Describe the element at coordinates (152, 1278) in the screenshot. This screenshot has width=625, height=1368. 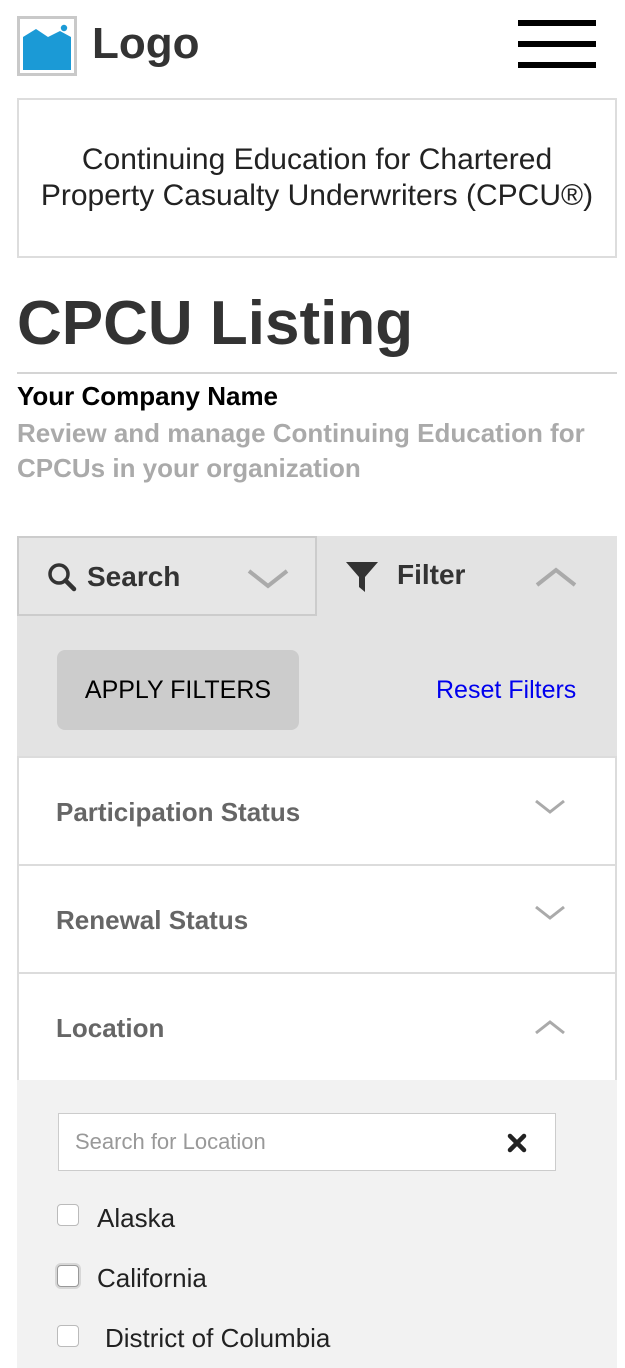
I see `checkbox-label: California` at that location.